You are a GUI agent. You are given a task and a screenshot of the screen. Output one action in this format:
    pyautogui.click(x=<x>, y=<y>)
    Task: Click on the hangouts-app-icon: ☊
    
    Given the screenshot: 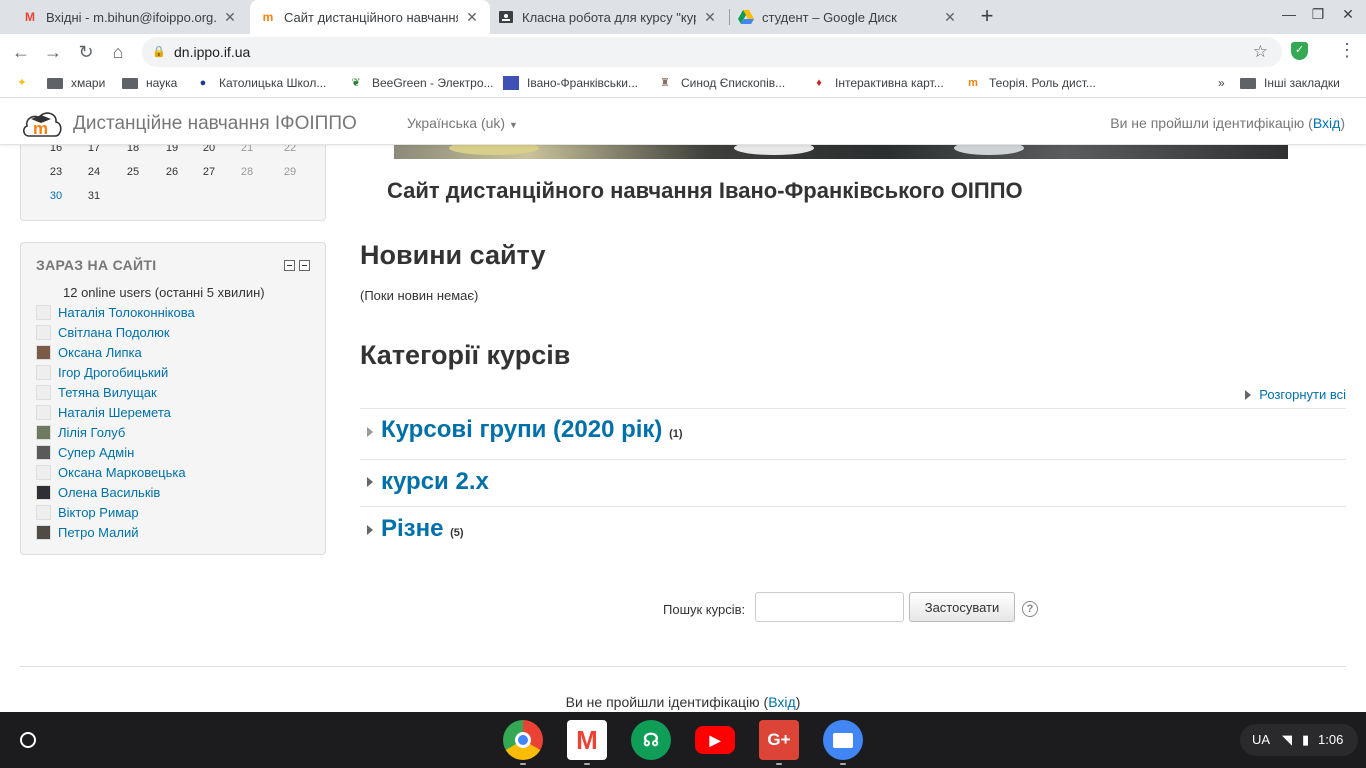 What is the action you would take?
    pyautogui.click(x=651, y=740)
    